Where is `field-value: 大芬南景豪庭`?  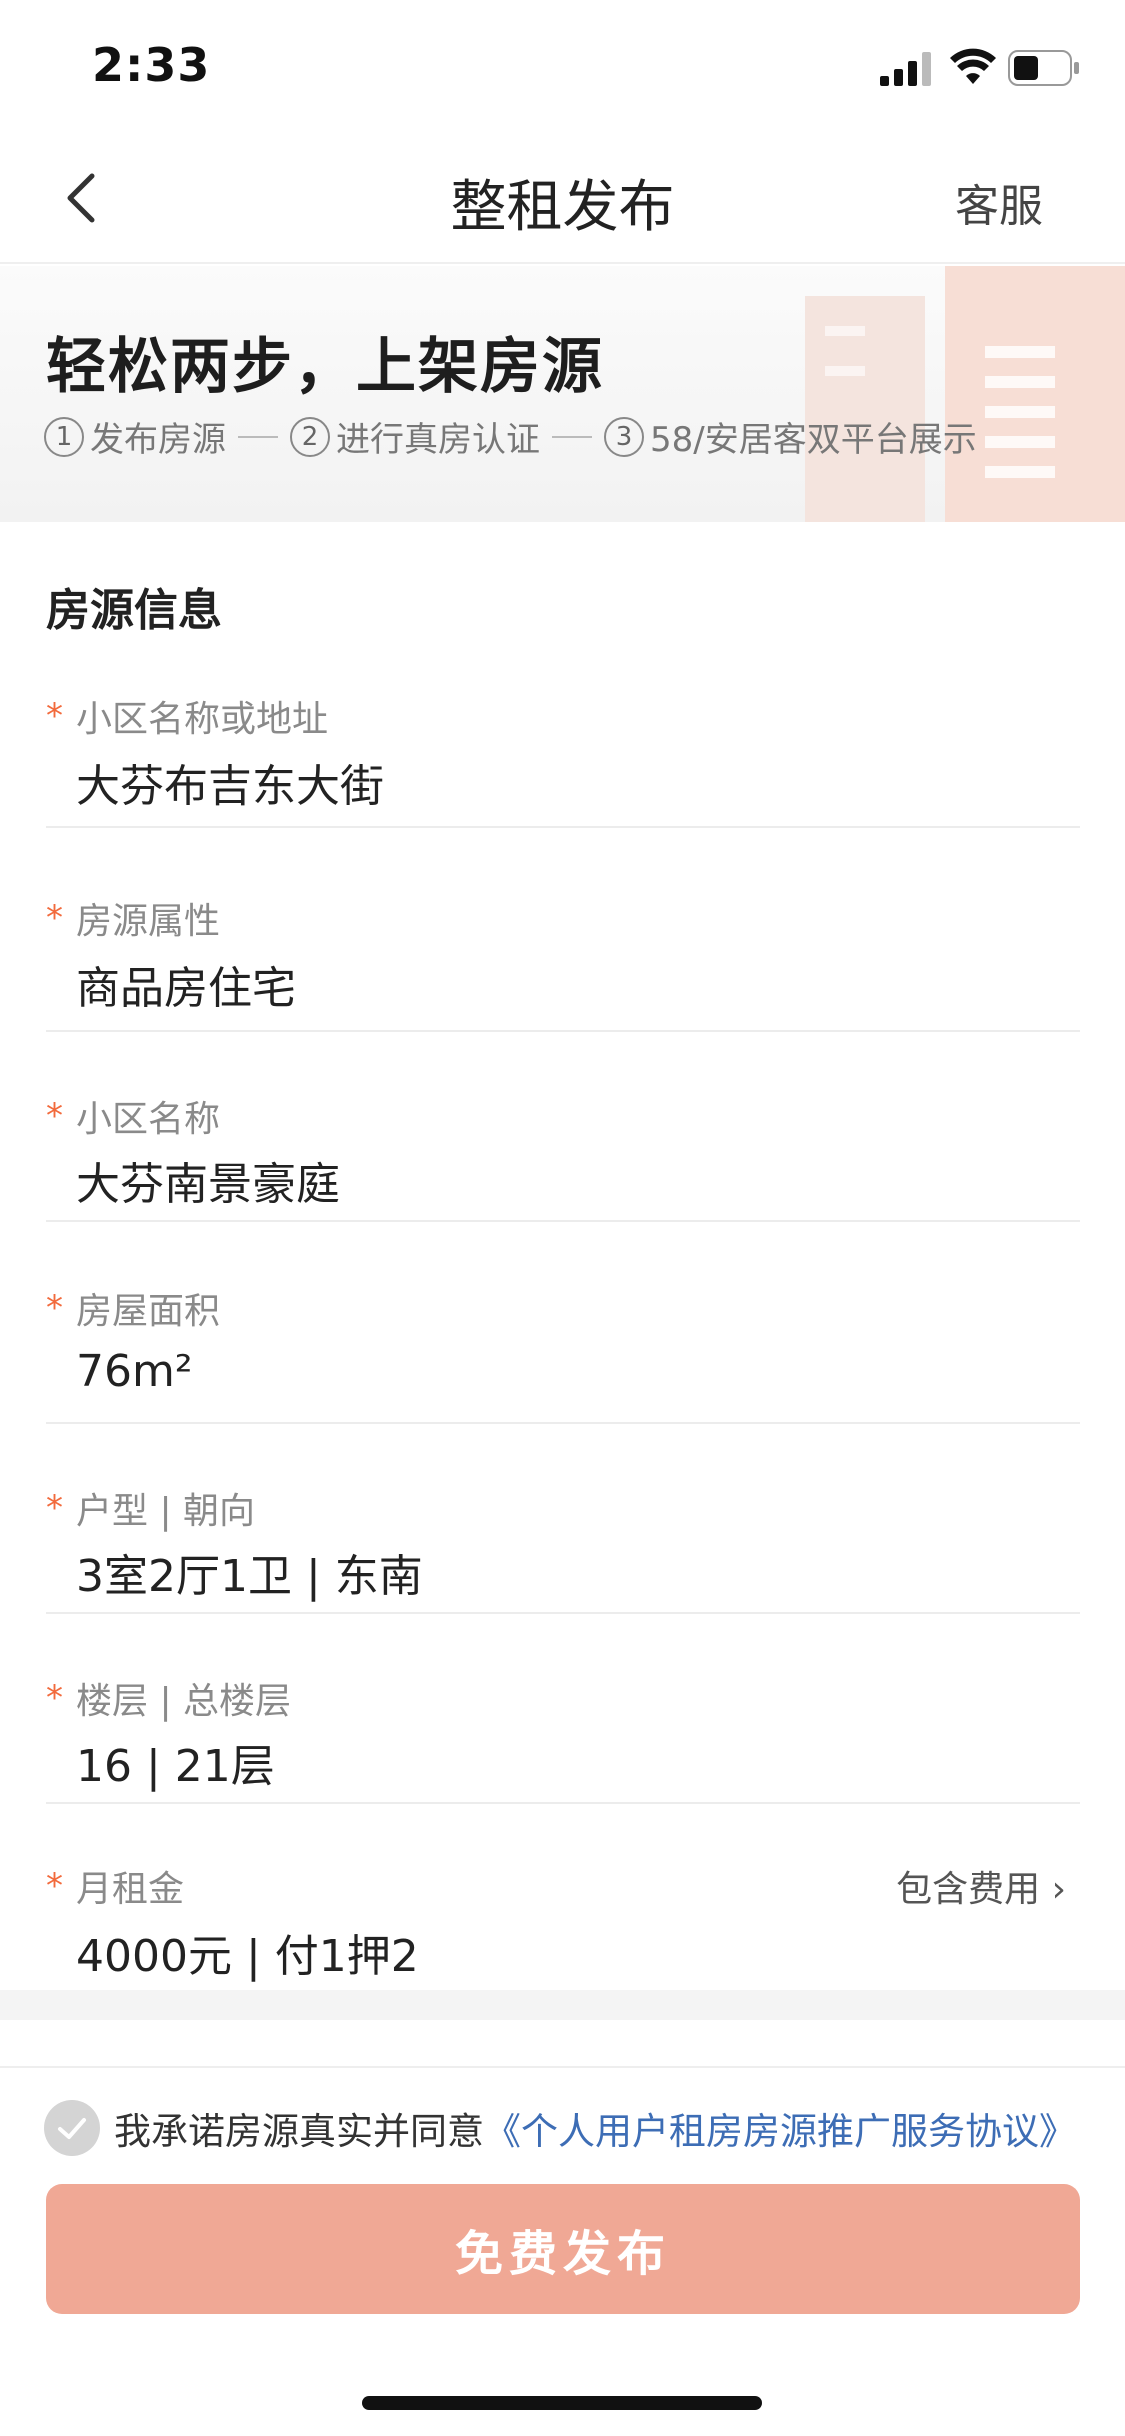
field-value: 大芬南景豪庭 is located at coordinates (208, 1184).